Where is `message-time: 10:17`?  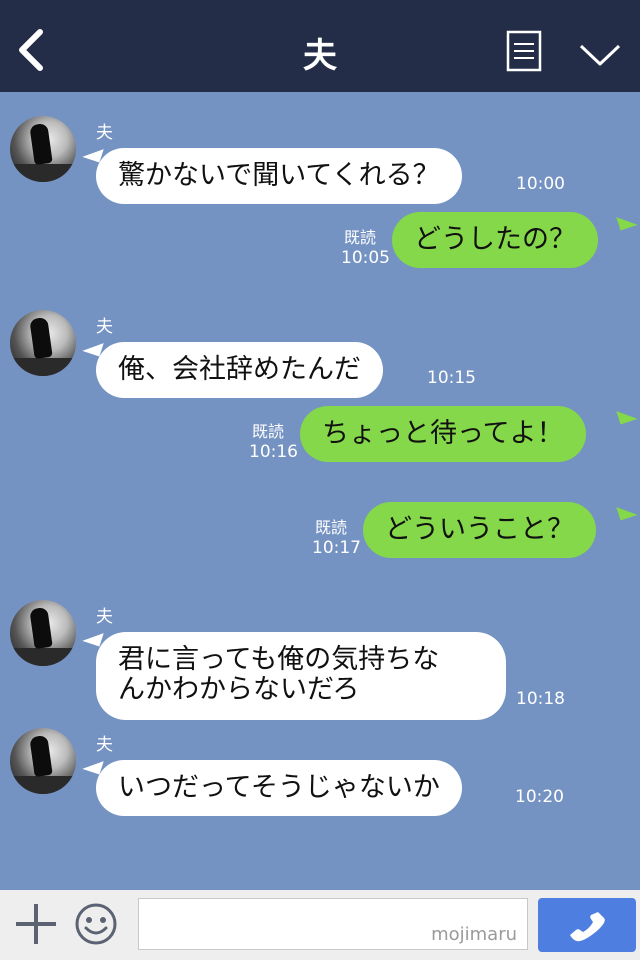 message-time: 10:17 is located at coordinates (336, 548).